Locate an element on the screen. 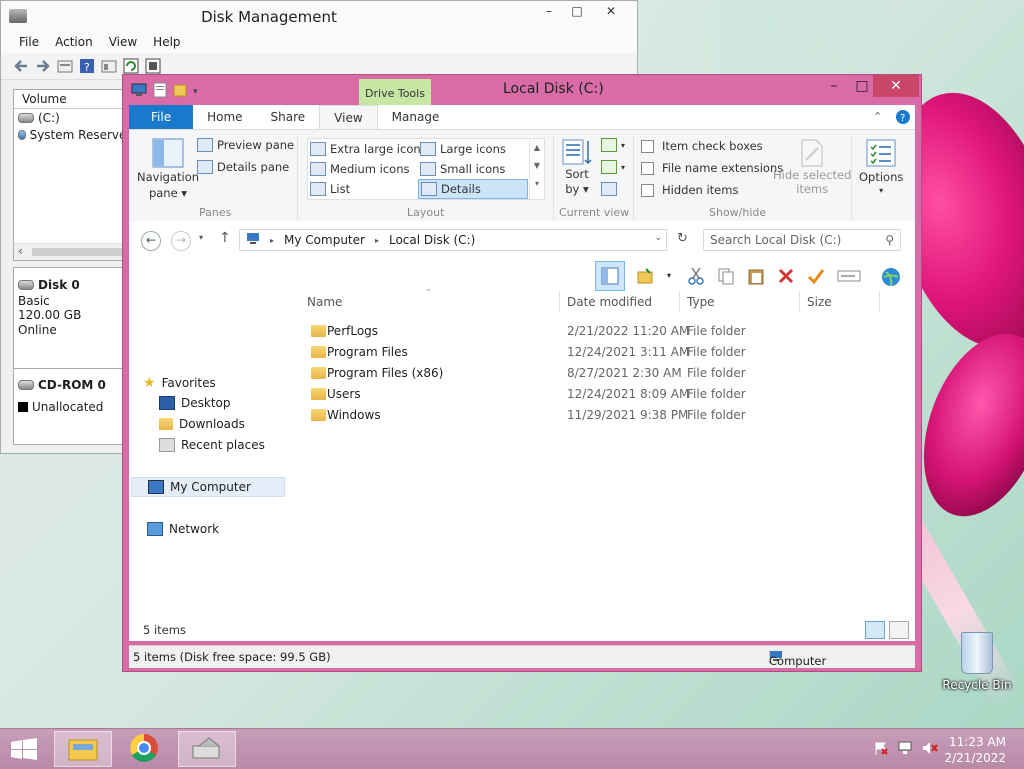 The width and height of the screenshot is (1024, 769). taskbar-file-explorer is located at coordinates (83, 749).